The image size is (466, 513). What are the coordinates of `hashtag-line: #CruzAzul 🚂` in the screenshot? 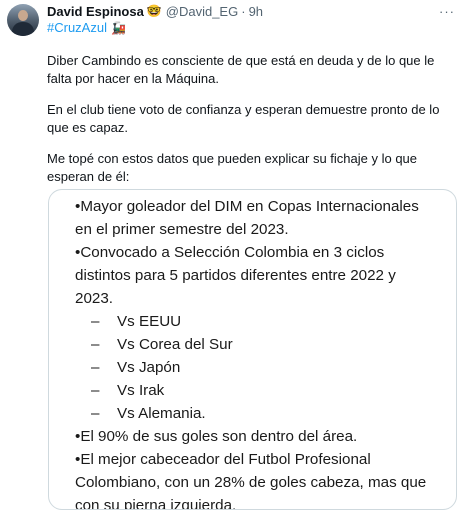 It's located at (86, 27).